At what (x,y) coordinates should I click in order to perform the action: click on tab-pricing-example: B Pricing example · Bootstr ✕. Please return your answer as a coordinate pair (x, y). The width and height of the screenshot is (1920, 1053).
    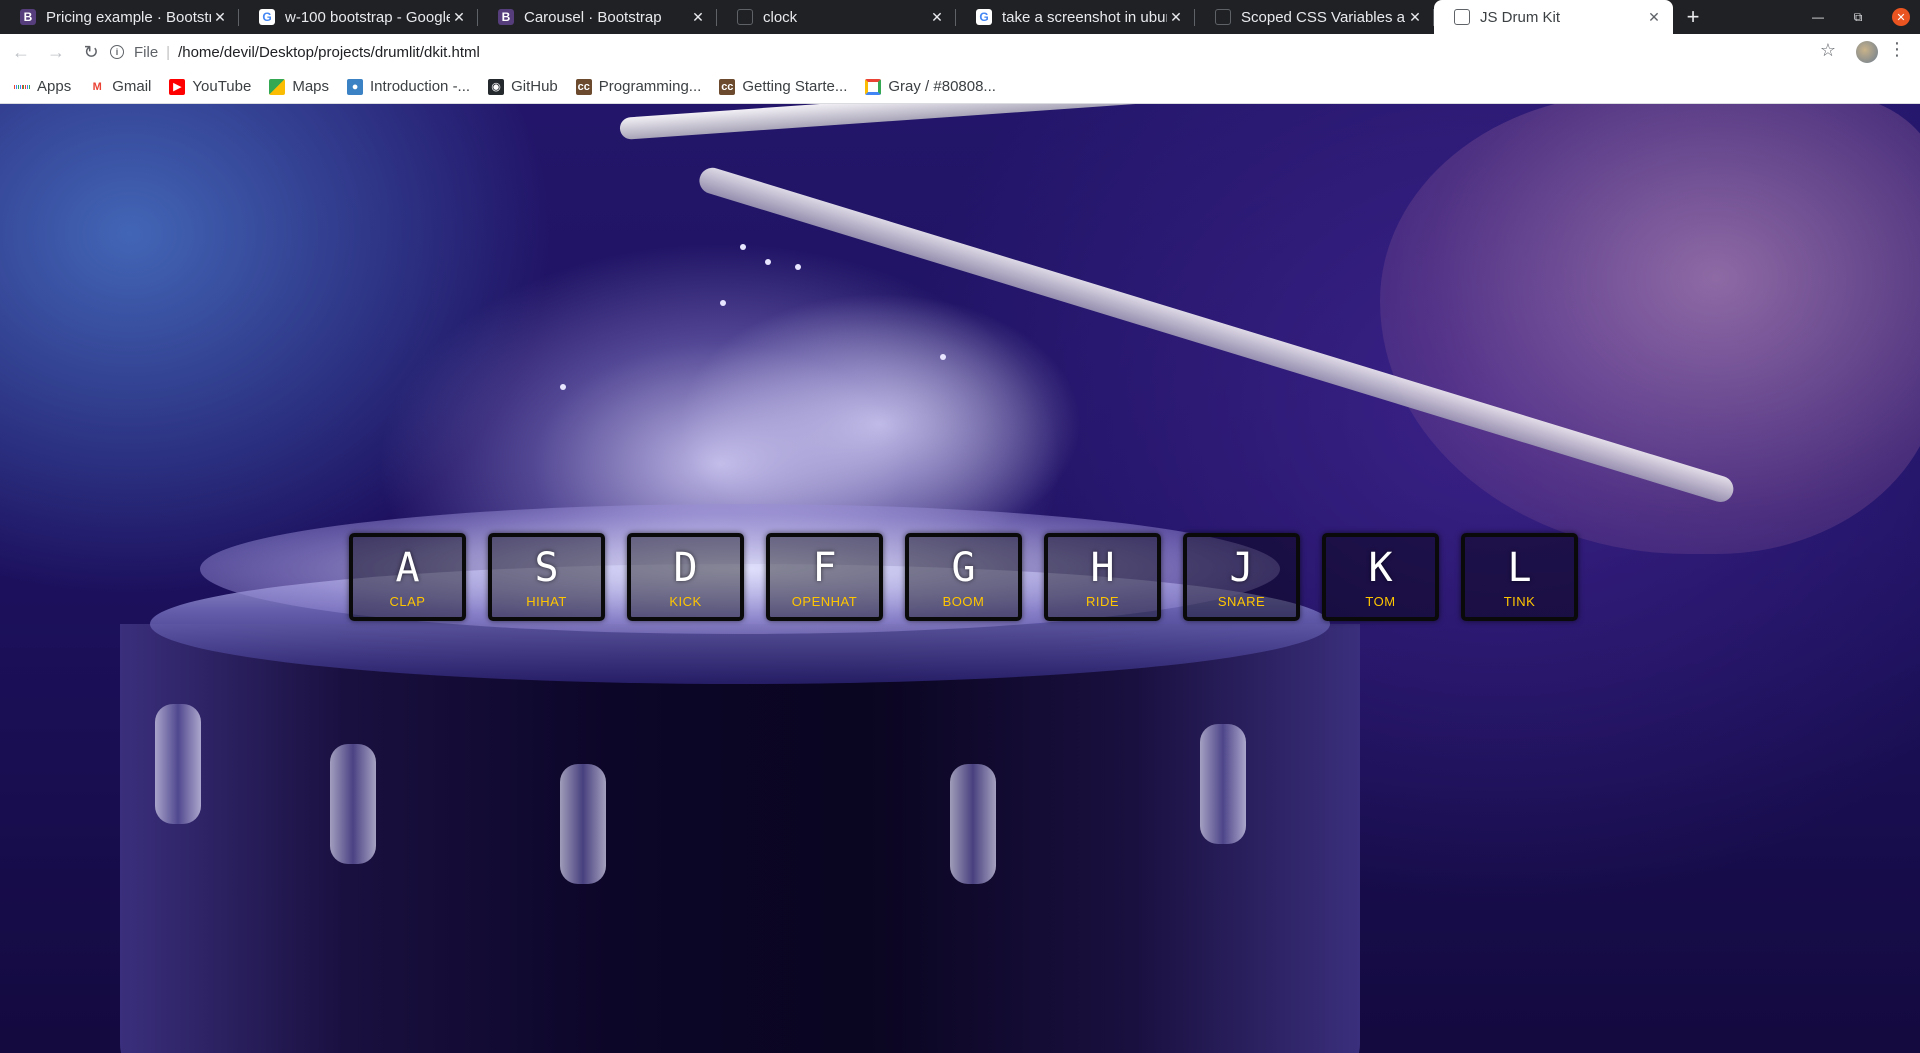
    Looking at the image, I should click on (119, 17).